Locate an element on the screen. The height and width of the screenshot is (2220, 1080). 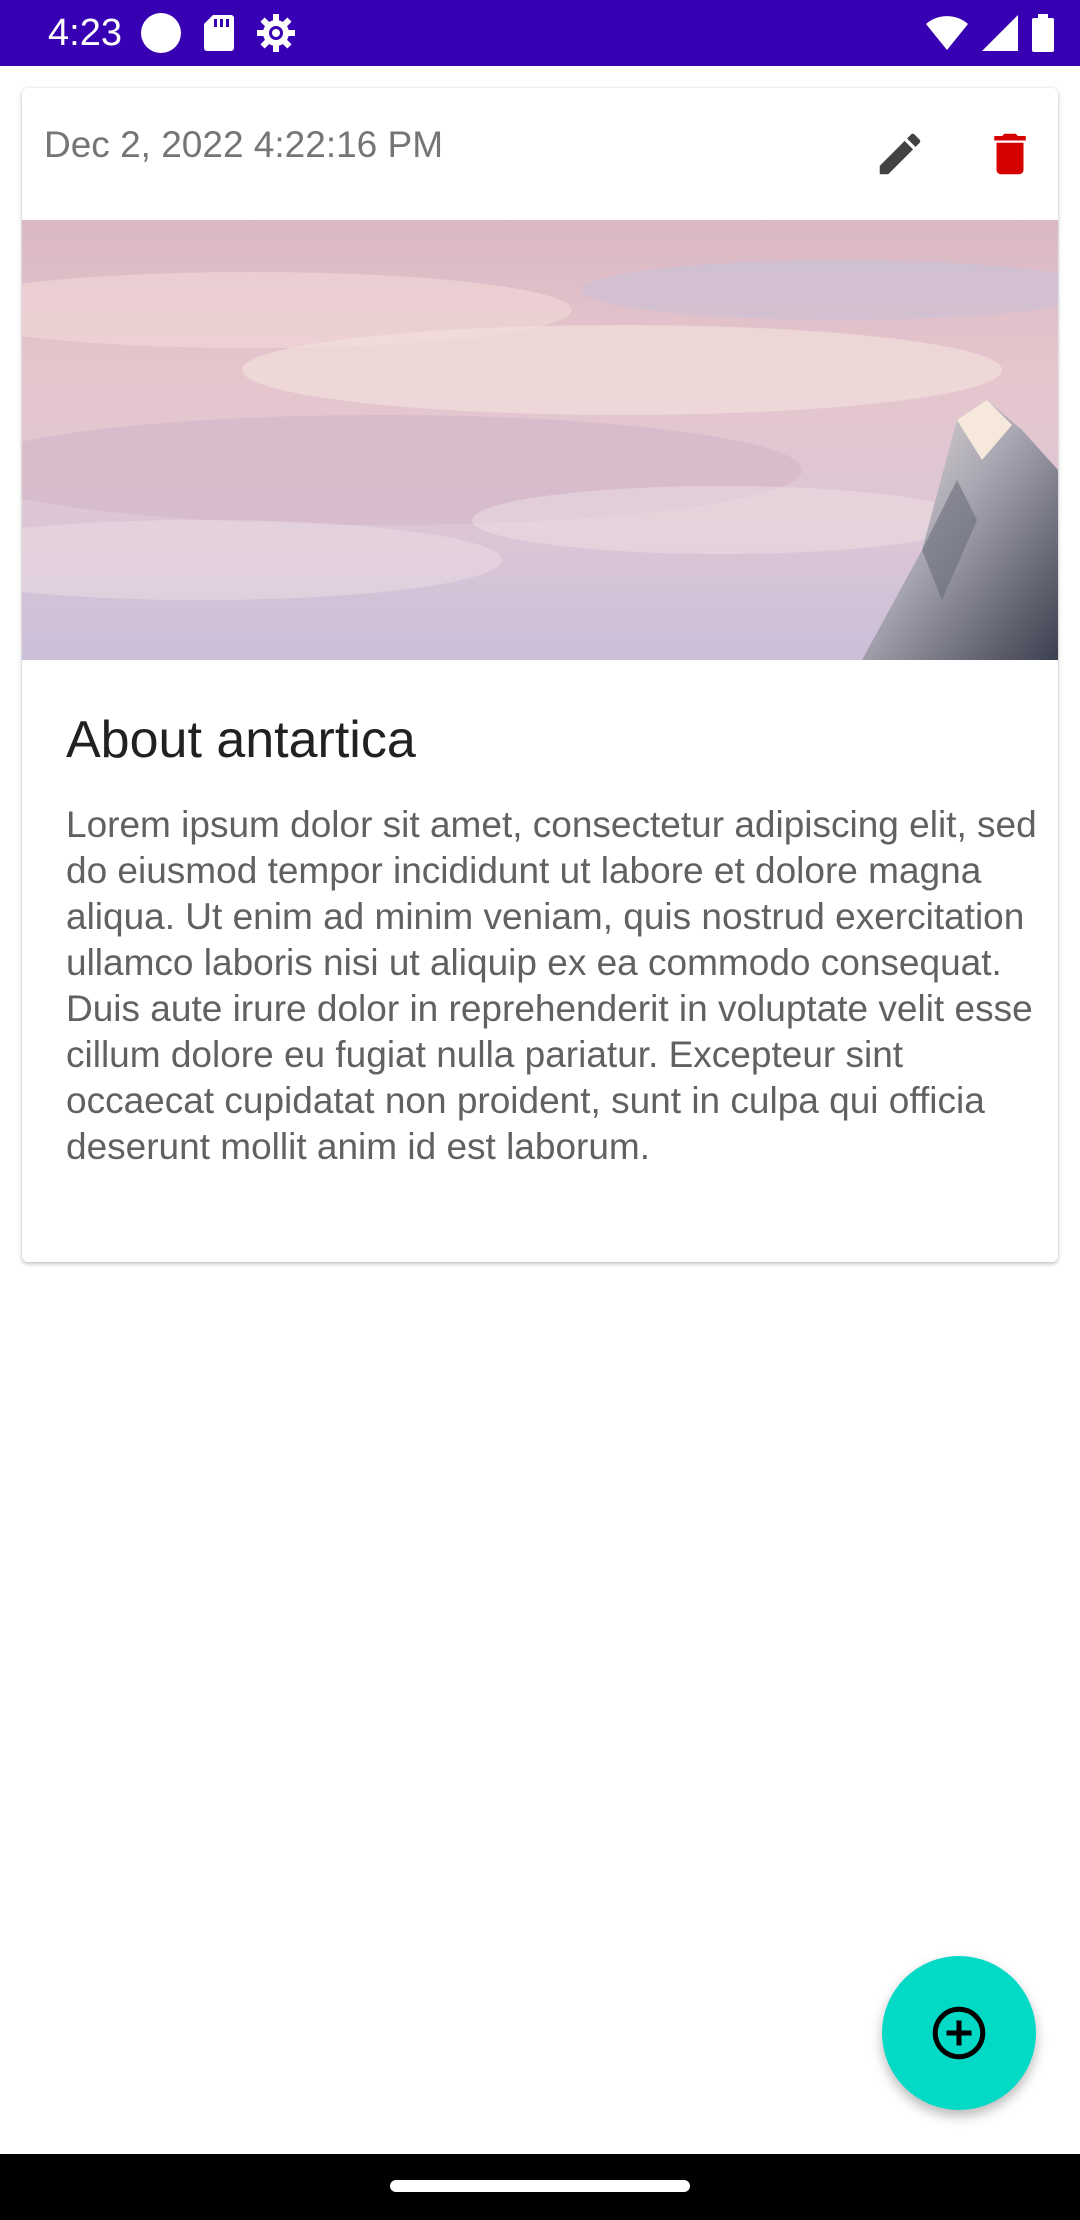
edit-button is located at coordinates (900, 154).